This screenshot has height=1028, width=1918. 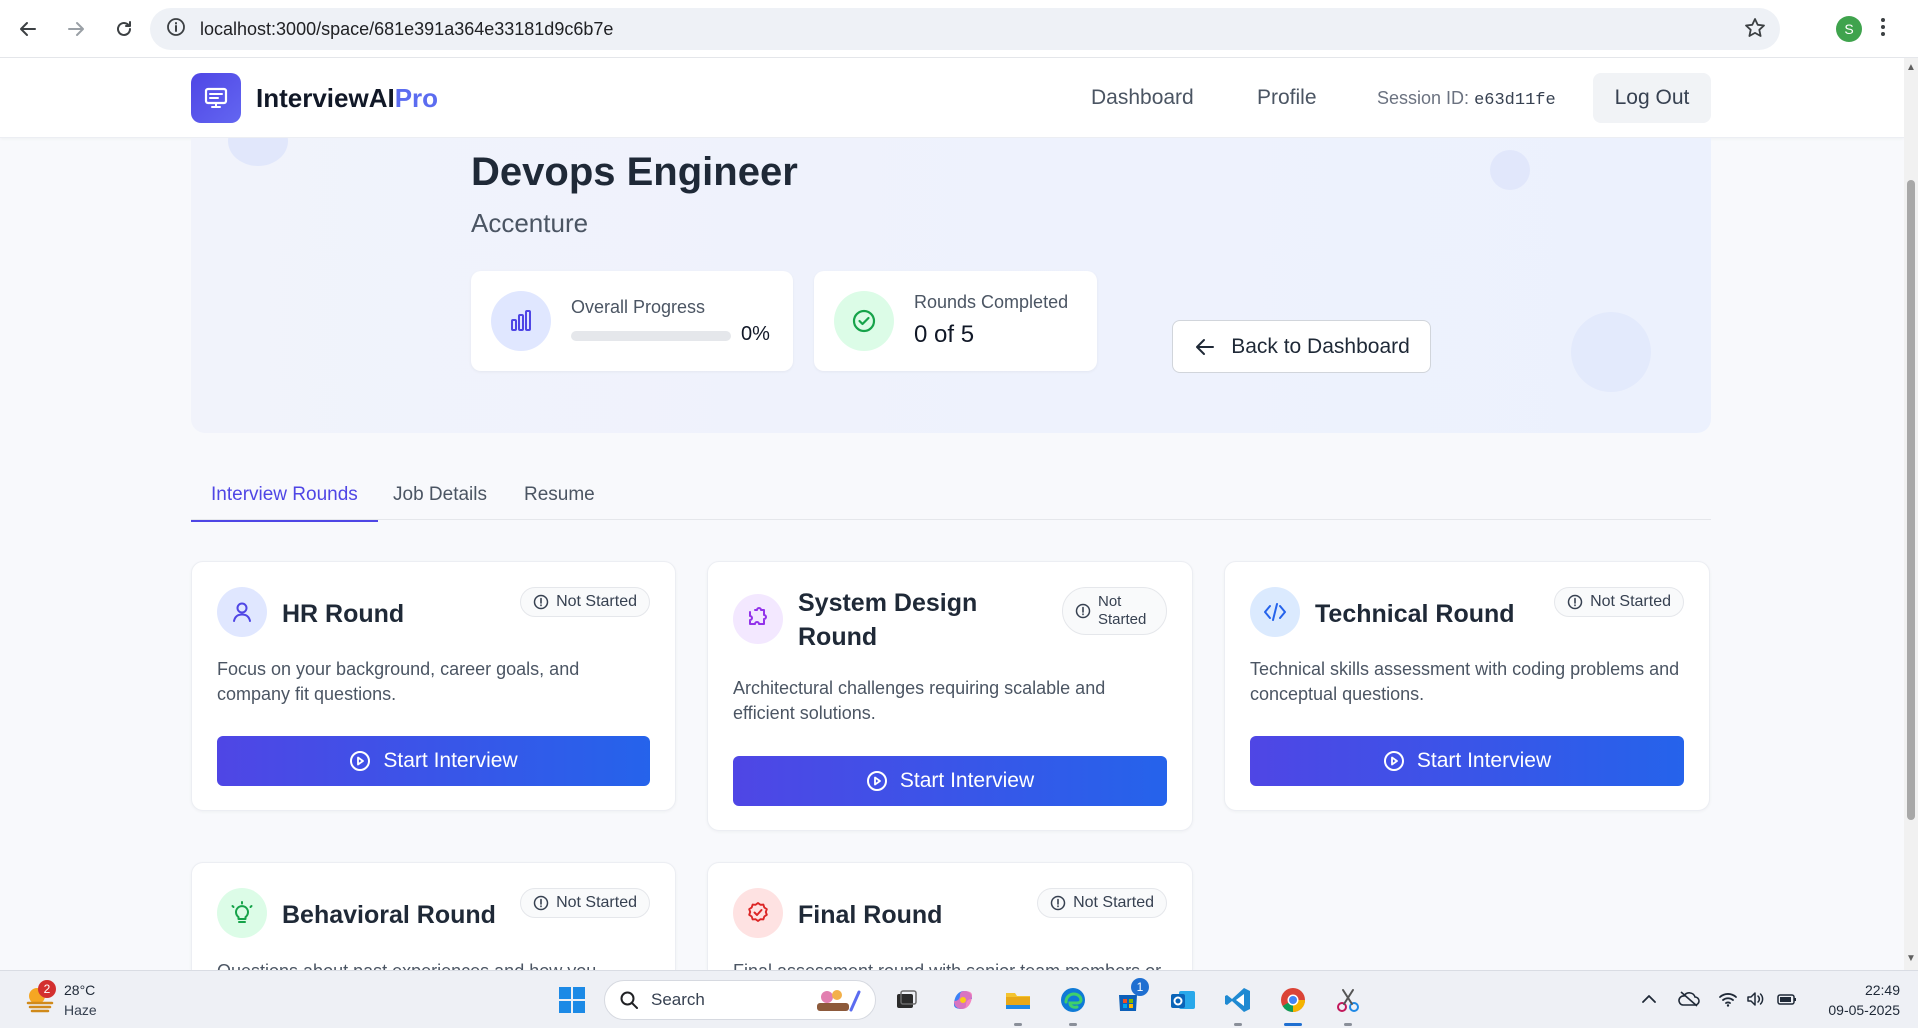 I want to click on copilot-icon, so click(x=963, y=1000).